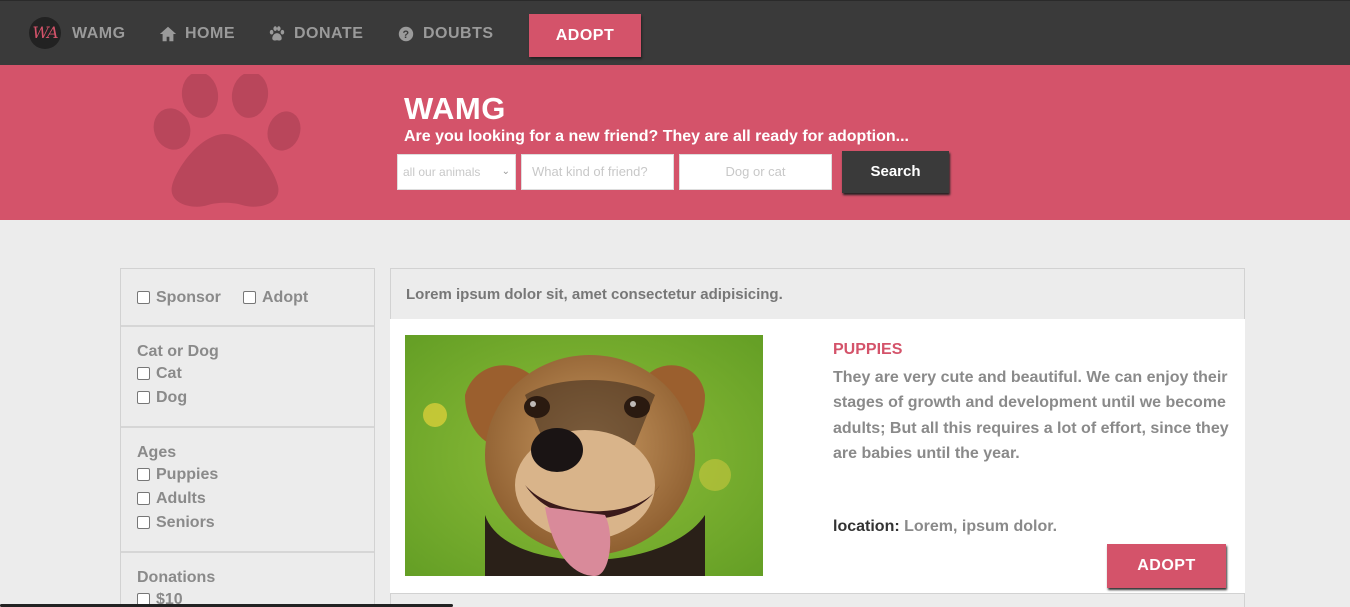 The width and height of the screenshot is (1350, 607). I want to click on dog-label: Dog, so click(172, 397).